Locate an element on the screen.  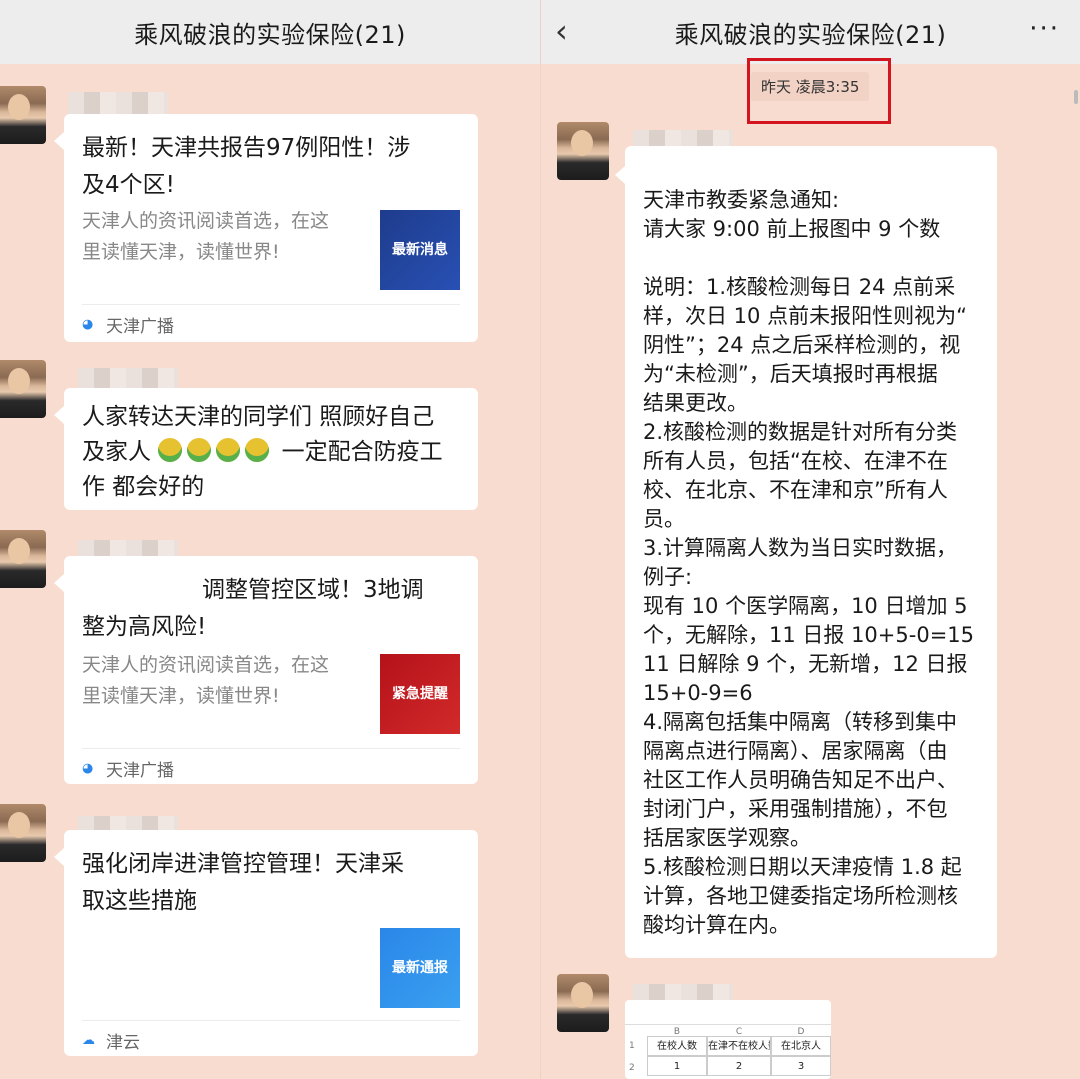
text-message-content: 人家转达天津的同学们 照顾好自己 及家人 一定配合防疫工 作 都会好的 is located at coordinates (271, 452).